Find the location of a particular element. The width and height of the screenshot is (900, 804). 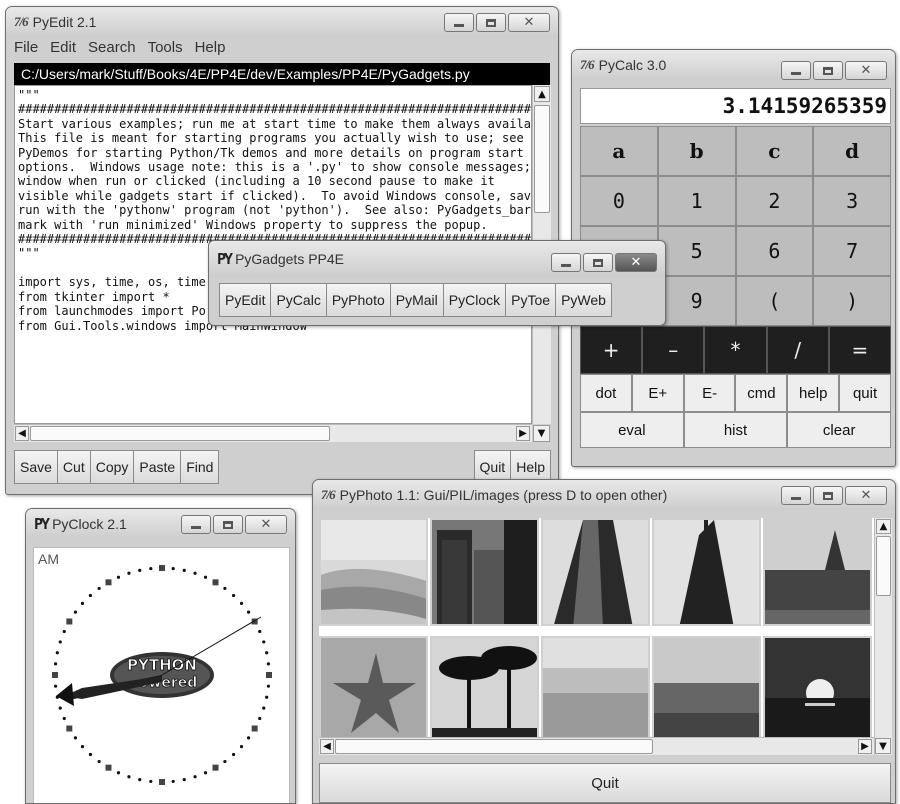

editor-horizontal-scrollbar: ◀ ▶ is located at coordinates (273, 433).